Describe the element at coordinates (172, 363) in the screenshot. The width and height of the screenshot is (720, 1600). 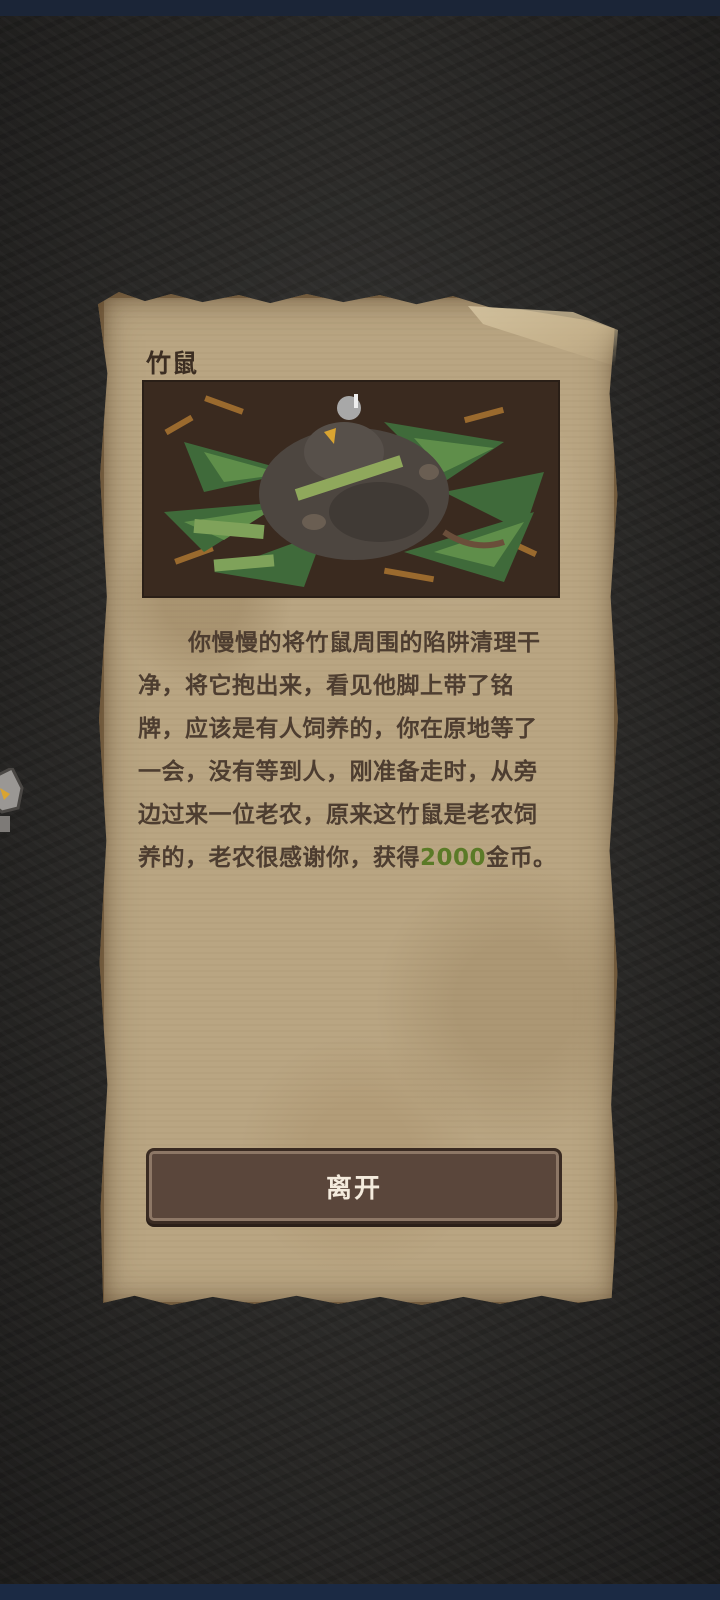
I see `event-title: 竹鼠` at that location.